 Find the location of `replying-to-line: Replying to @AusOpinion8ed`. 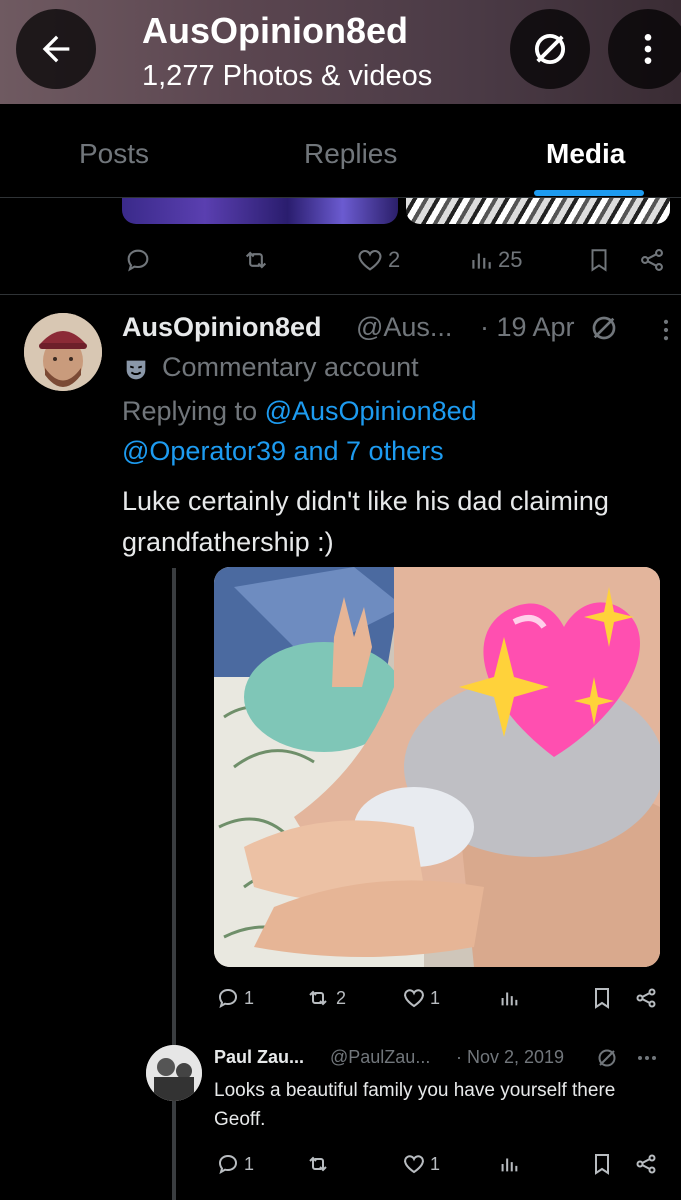

replying-to-line: Replying to @AusOpinion8ed is located at coordinates (299, 411).